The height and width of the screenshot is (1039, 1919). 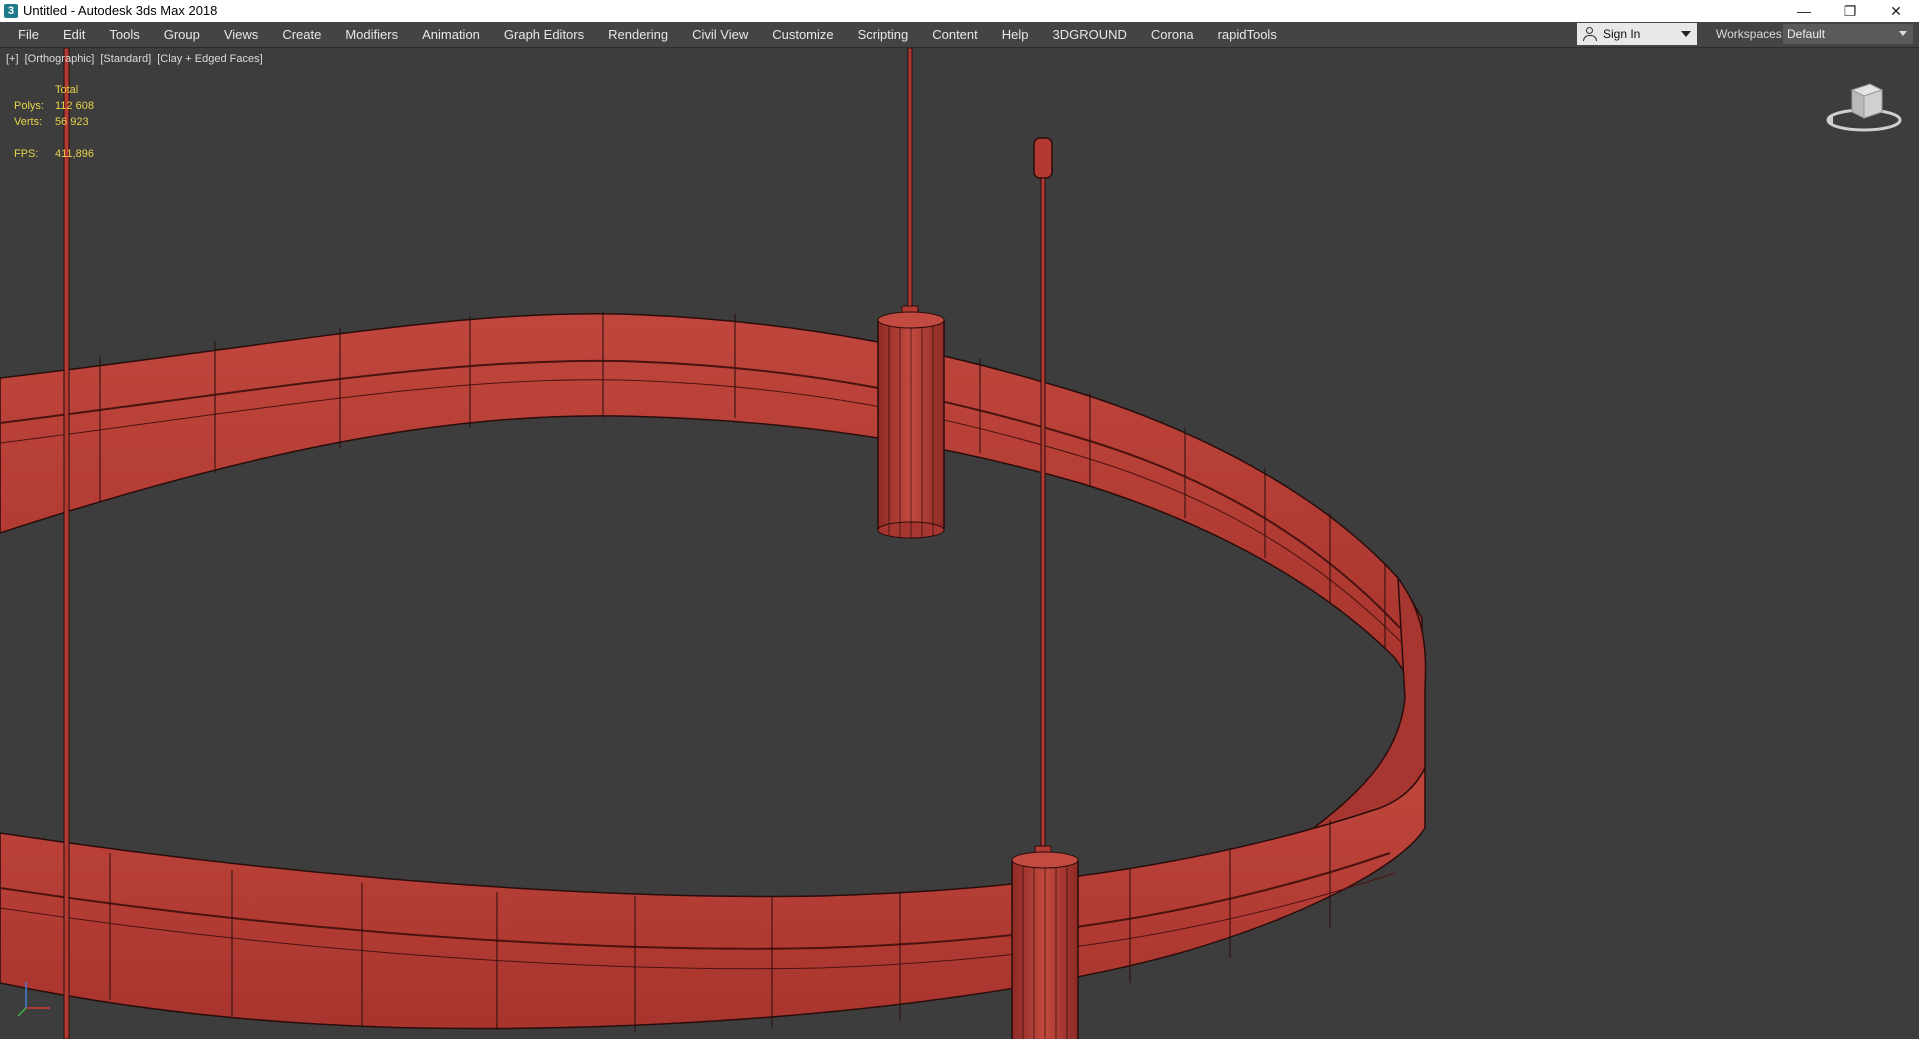 I want to click on polys-label: Polys:, so click(x=29, y=106).